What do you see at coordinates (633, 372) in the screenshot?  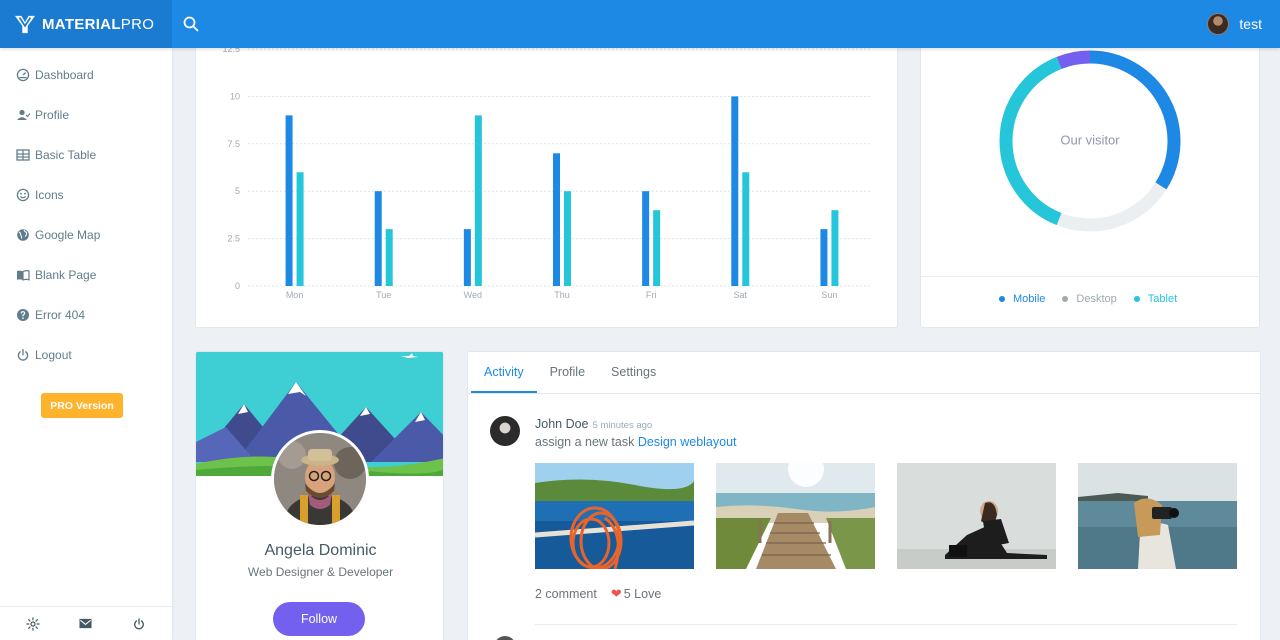 I see `tab-settings: Settings` at bounding box center [633, 372].